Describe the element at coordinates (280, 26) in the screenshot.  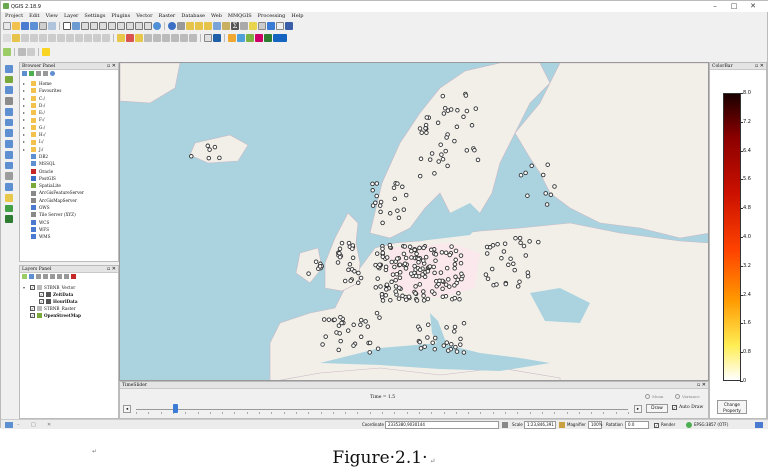
I see `show-bookmarks-icon` at that location.